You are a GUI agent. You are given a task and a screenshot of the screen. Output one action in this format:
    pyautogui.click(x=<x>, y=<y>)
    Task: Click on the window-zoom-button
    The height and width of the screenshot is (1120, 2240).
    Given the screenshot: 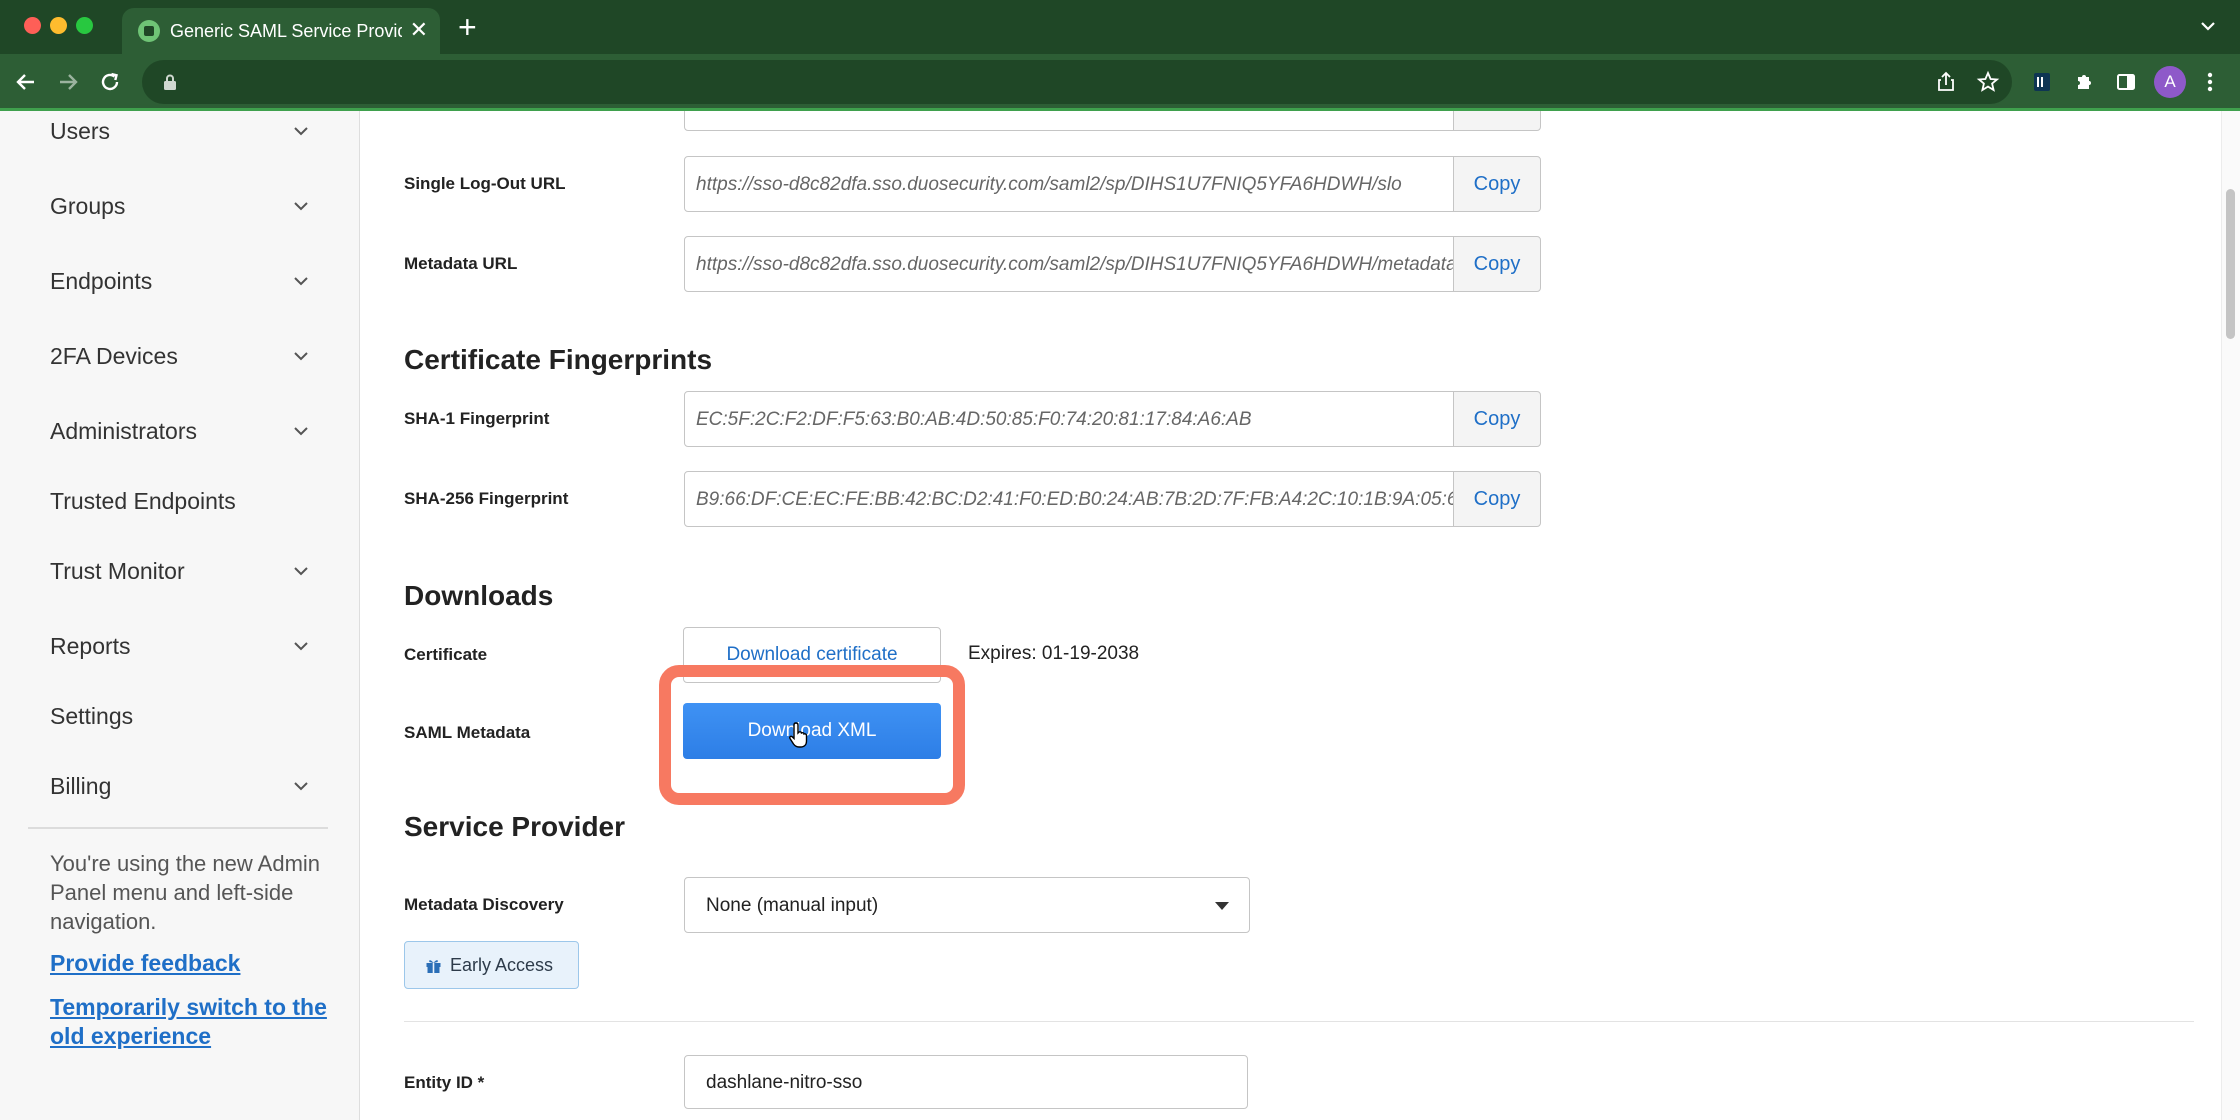 What is the action you would take?
    pyautogui.click(x=84, y=25)
    